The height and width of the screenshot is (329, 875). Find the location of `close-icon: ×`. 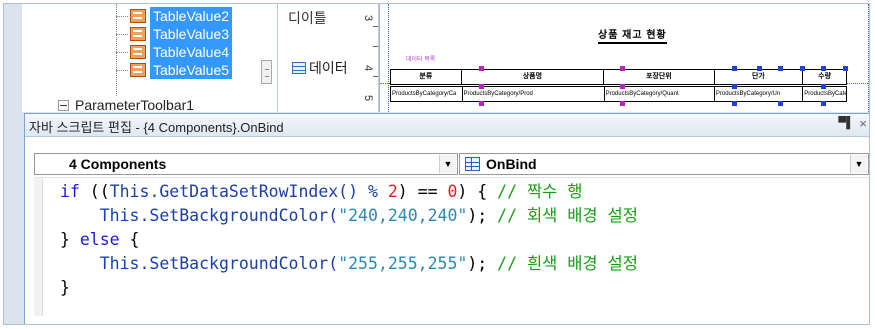

close-icon: × is located at coordinates (863, 123).